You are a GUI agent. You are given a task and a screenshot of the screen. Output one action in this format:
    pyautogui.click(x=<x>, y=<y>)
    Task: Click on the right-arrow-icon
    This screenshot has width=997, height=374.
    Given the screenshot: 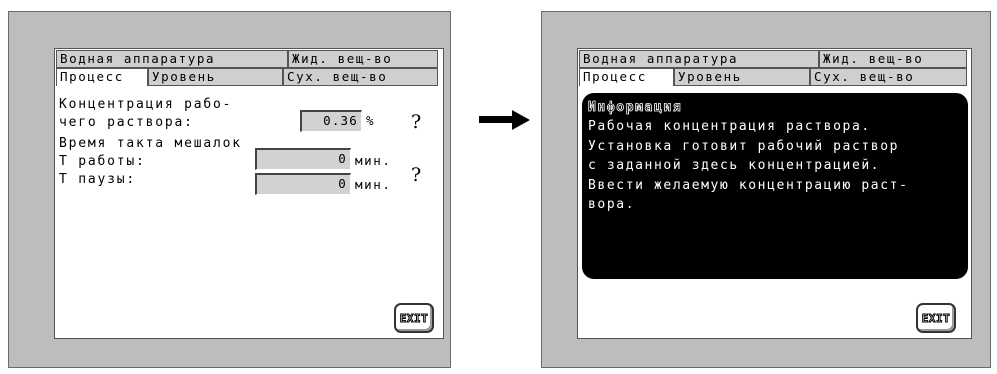 What is the action you would take?
    pyautogui.click(x=497, y=119)
    